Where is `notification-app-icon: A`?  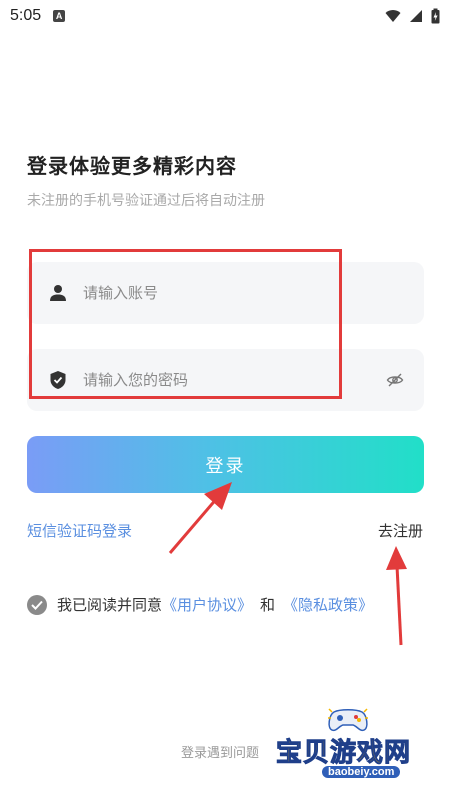
notification-app-icon: A is located at coordinates (59, 16).